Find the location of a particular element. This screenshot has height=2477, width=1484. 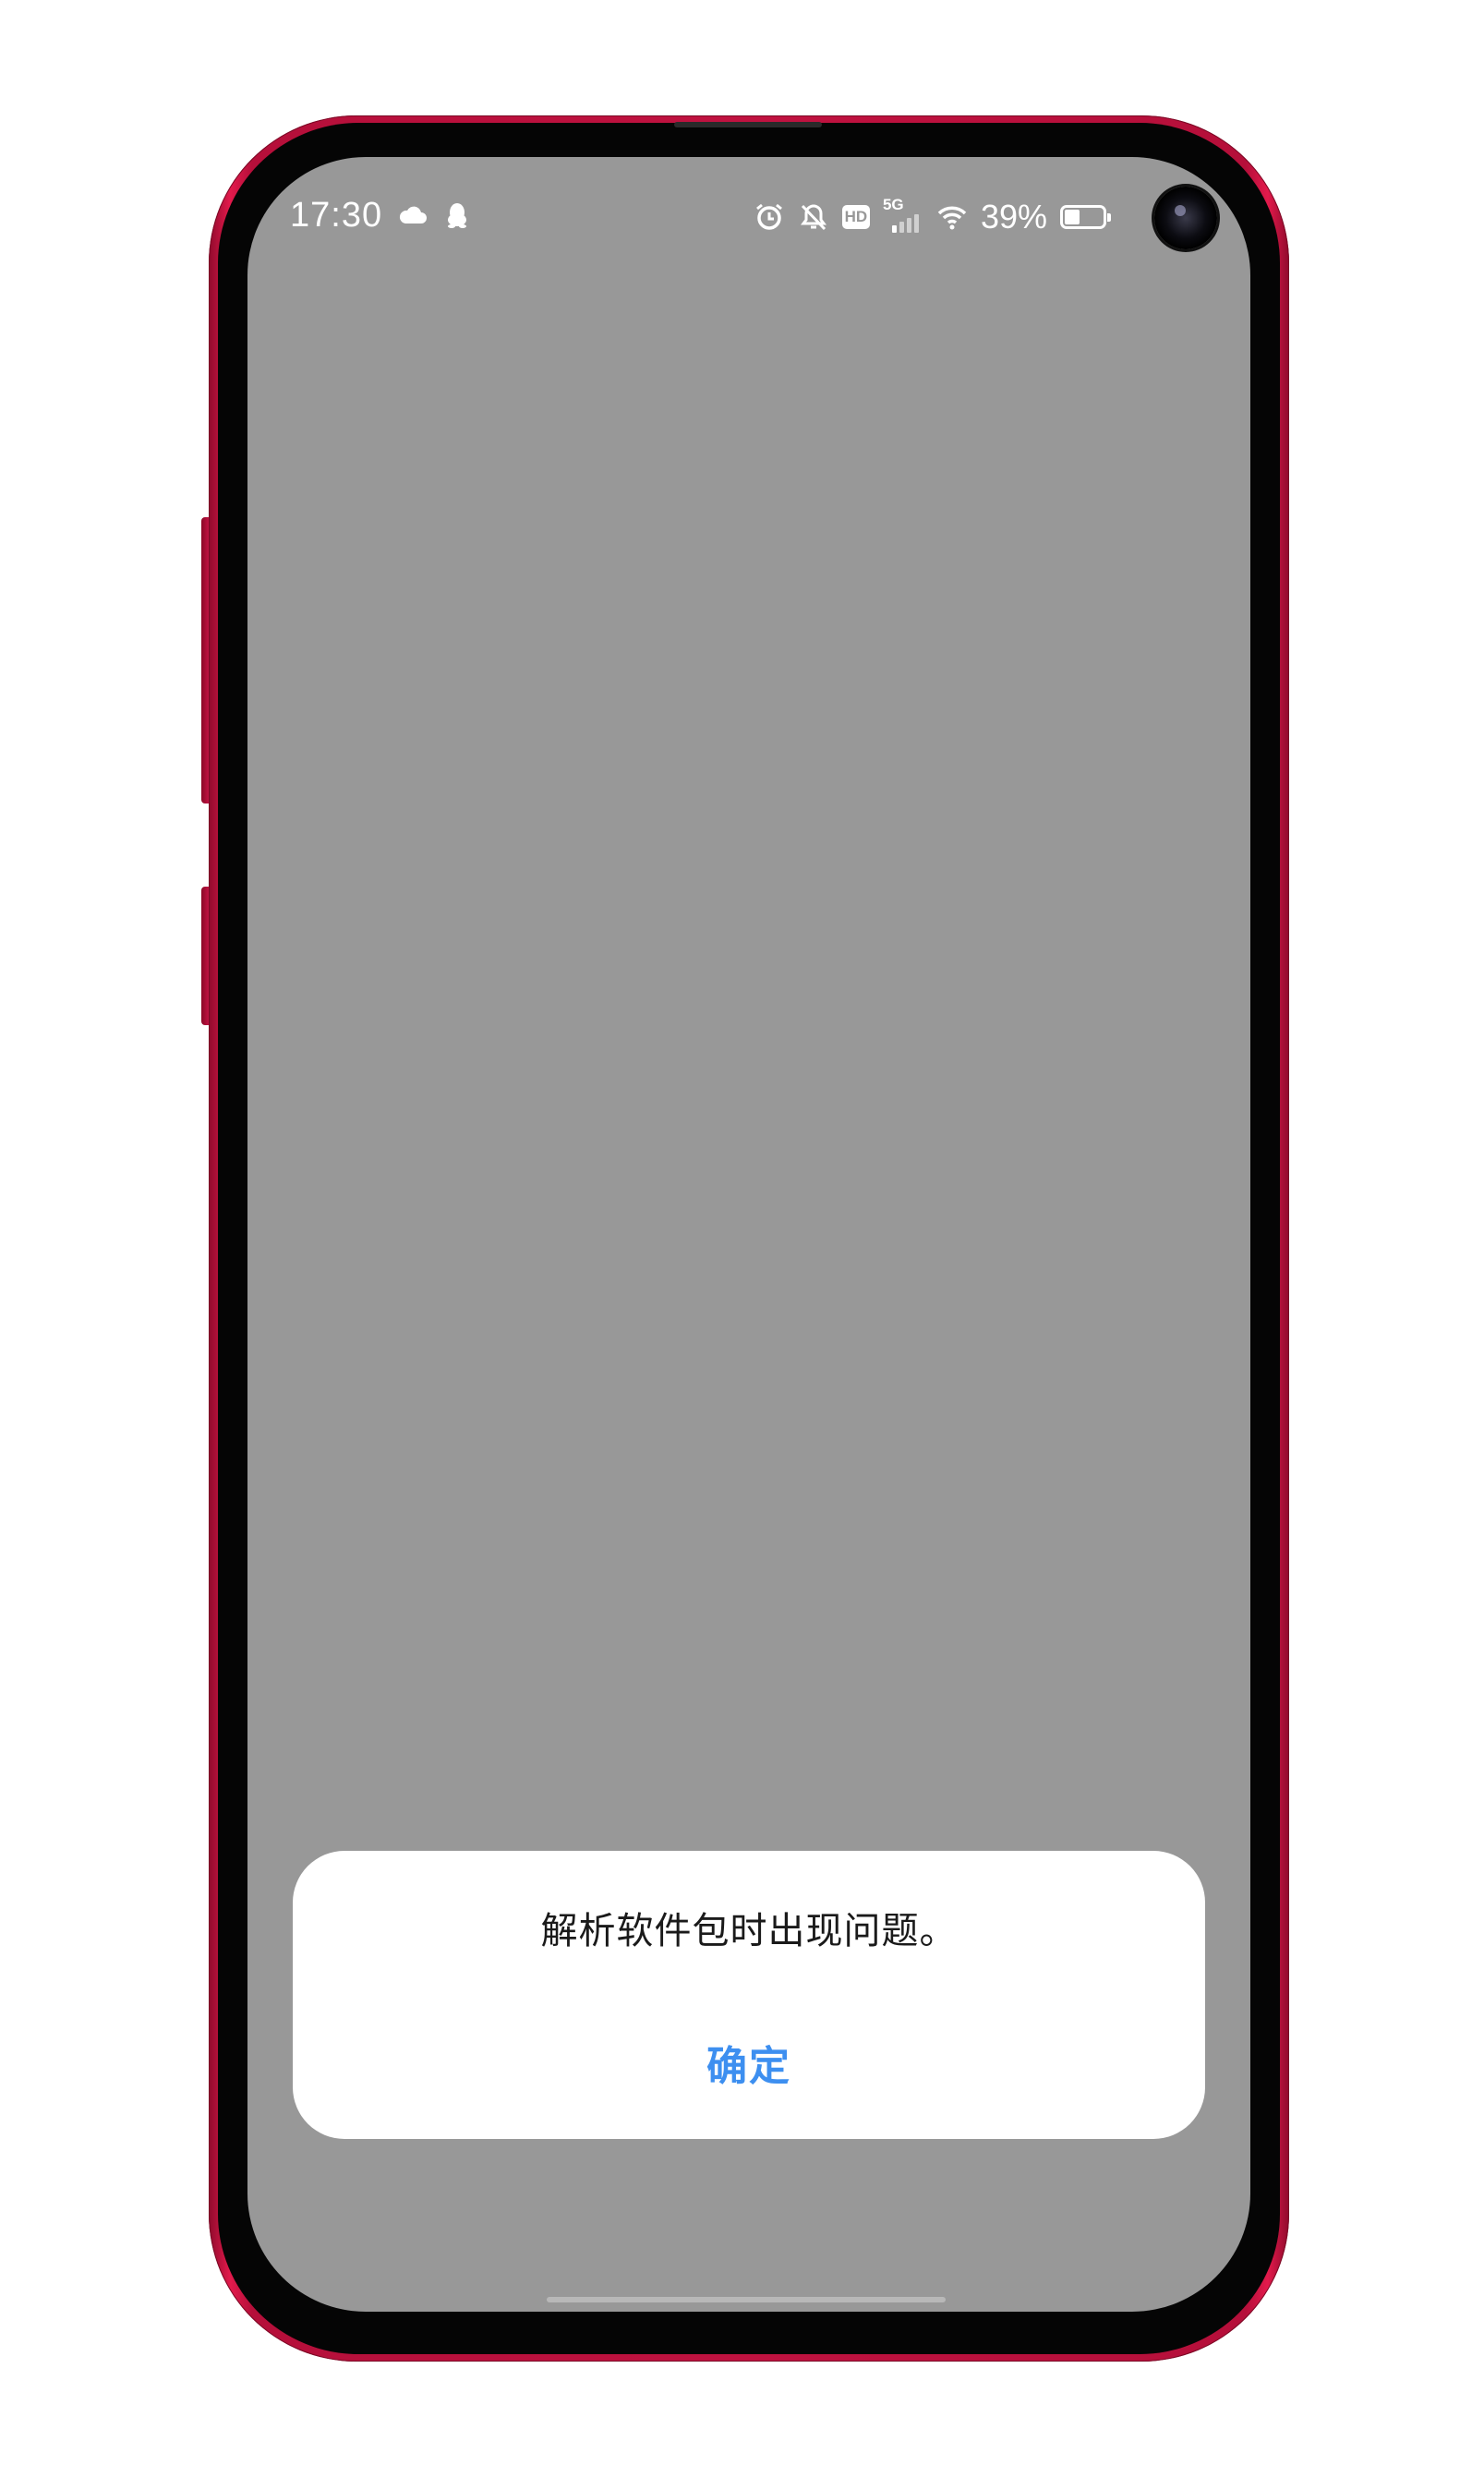

battery-fill is located at coordinates (1072, 217).